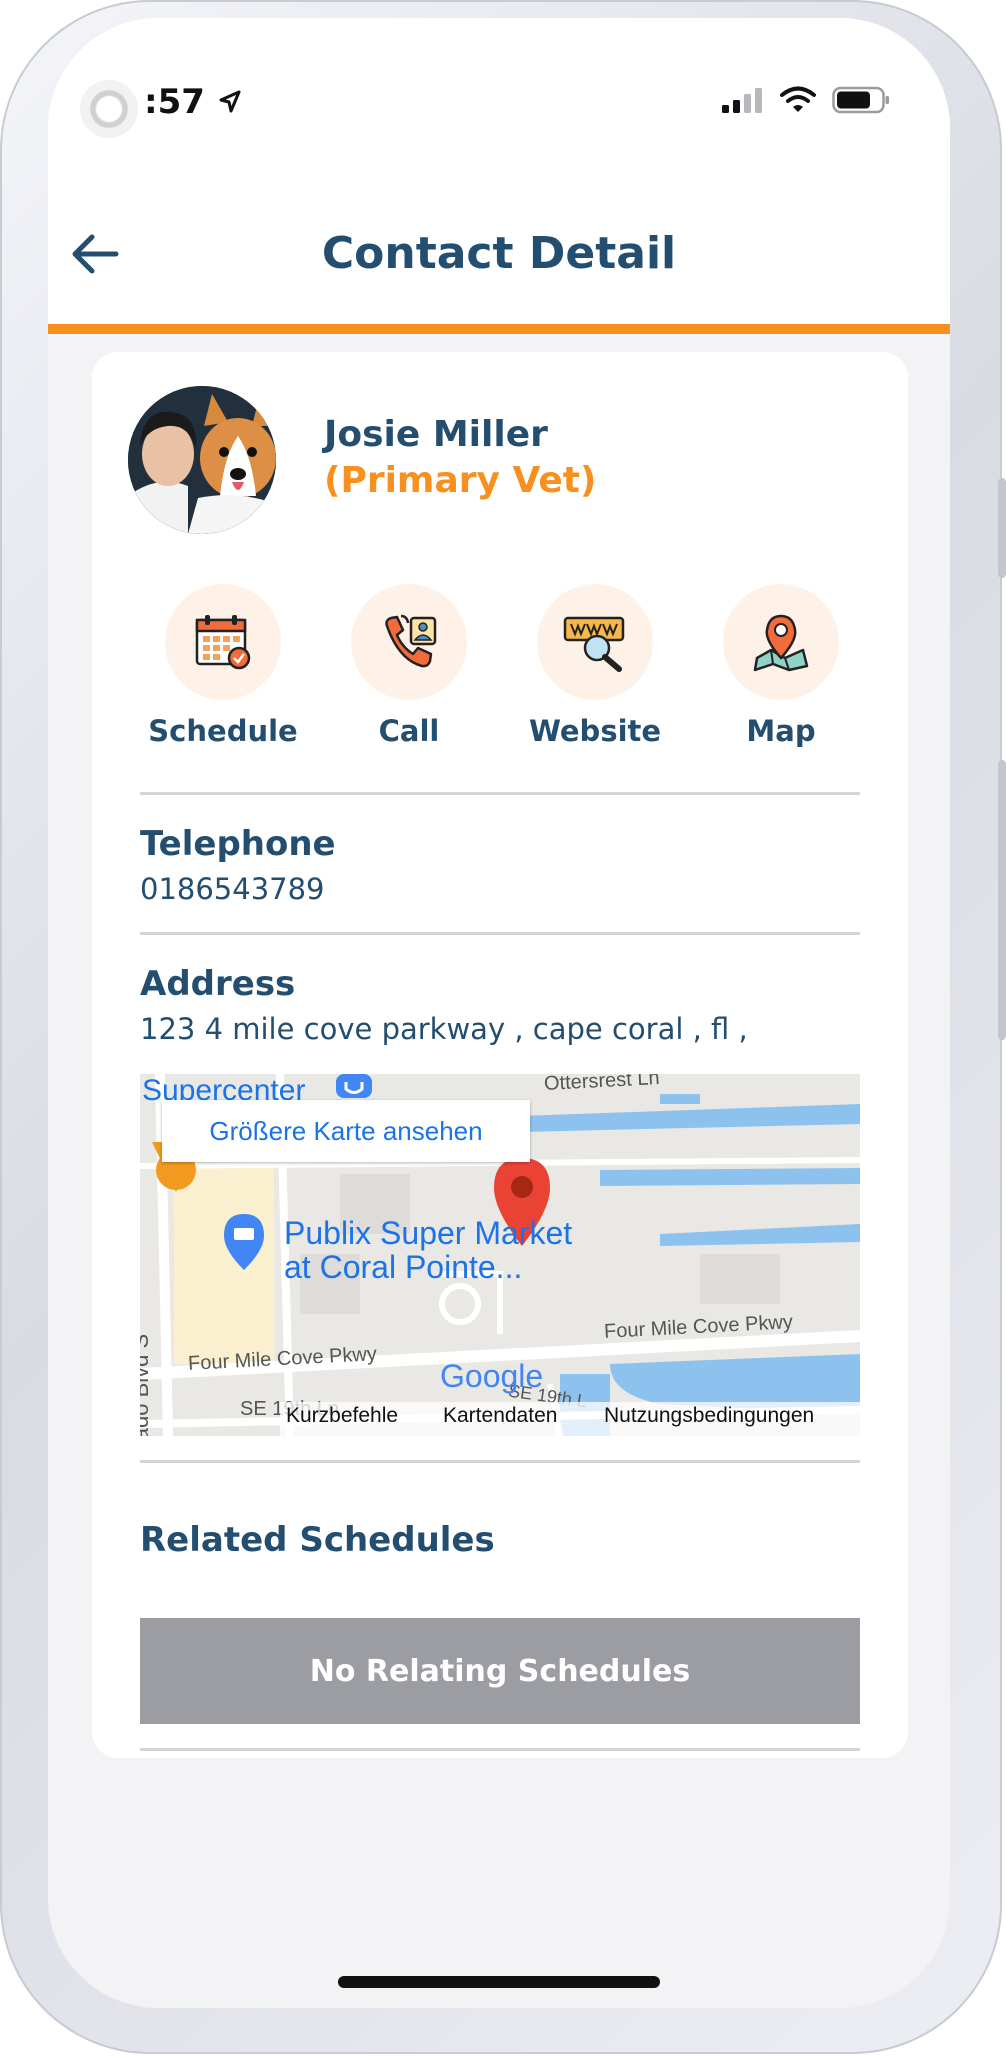 Image resolution: width=1006 pixels, height=2056 pixels. Describe the element at coordinates (218, 984) in the screenshot. I see `address-label: Address` at that location.